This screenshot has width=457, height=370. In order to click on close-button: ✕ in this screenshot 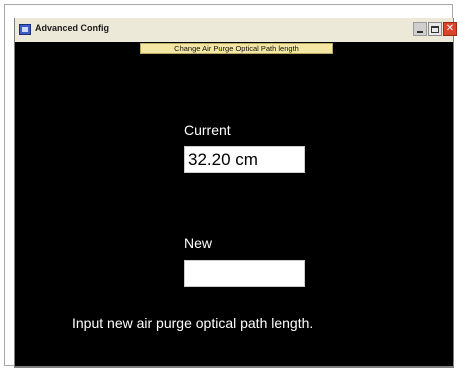, I will do `click(450, 29)`.